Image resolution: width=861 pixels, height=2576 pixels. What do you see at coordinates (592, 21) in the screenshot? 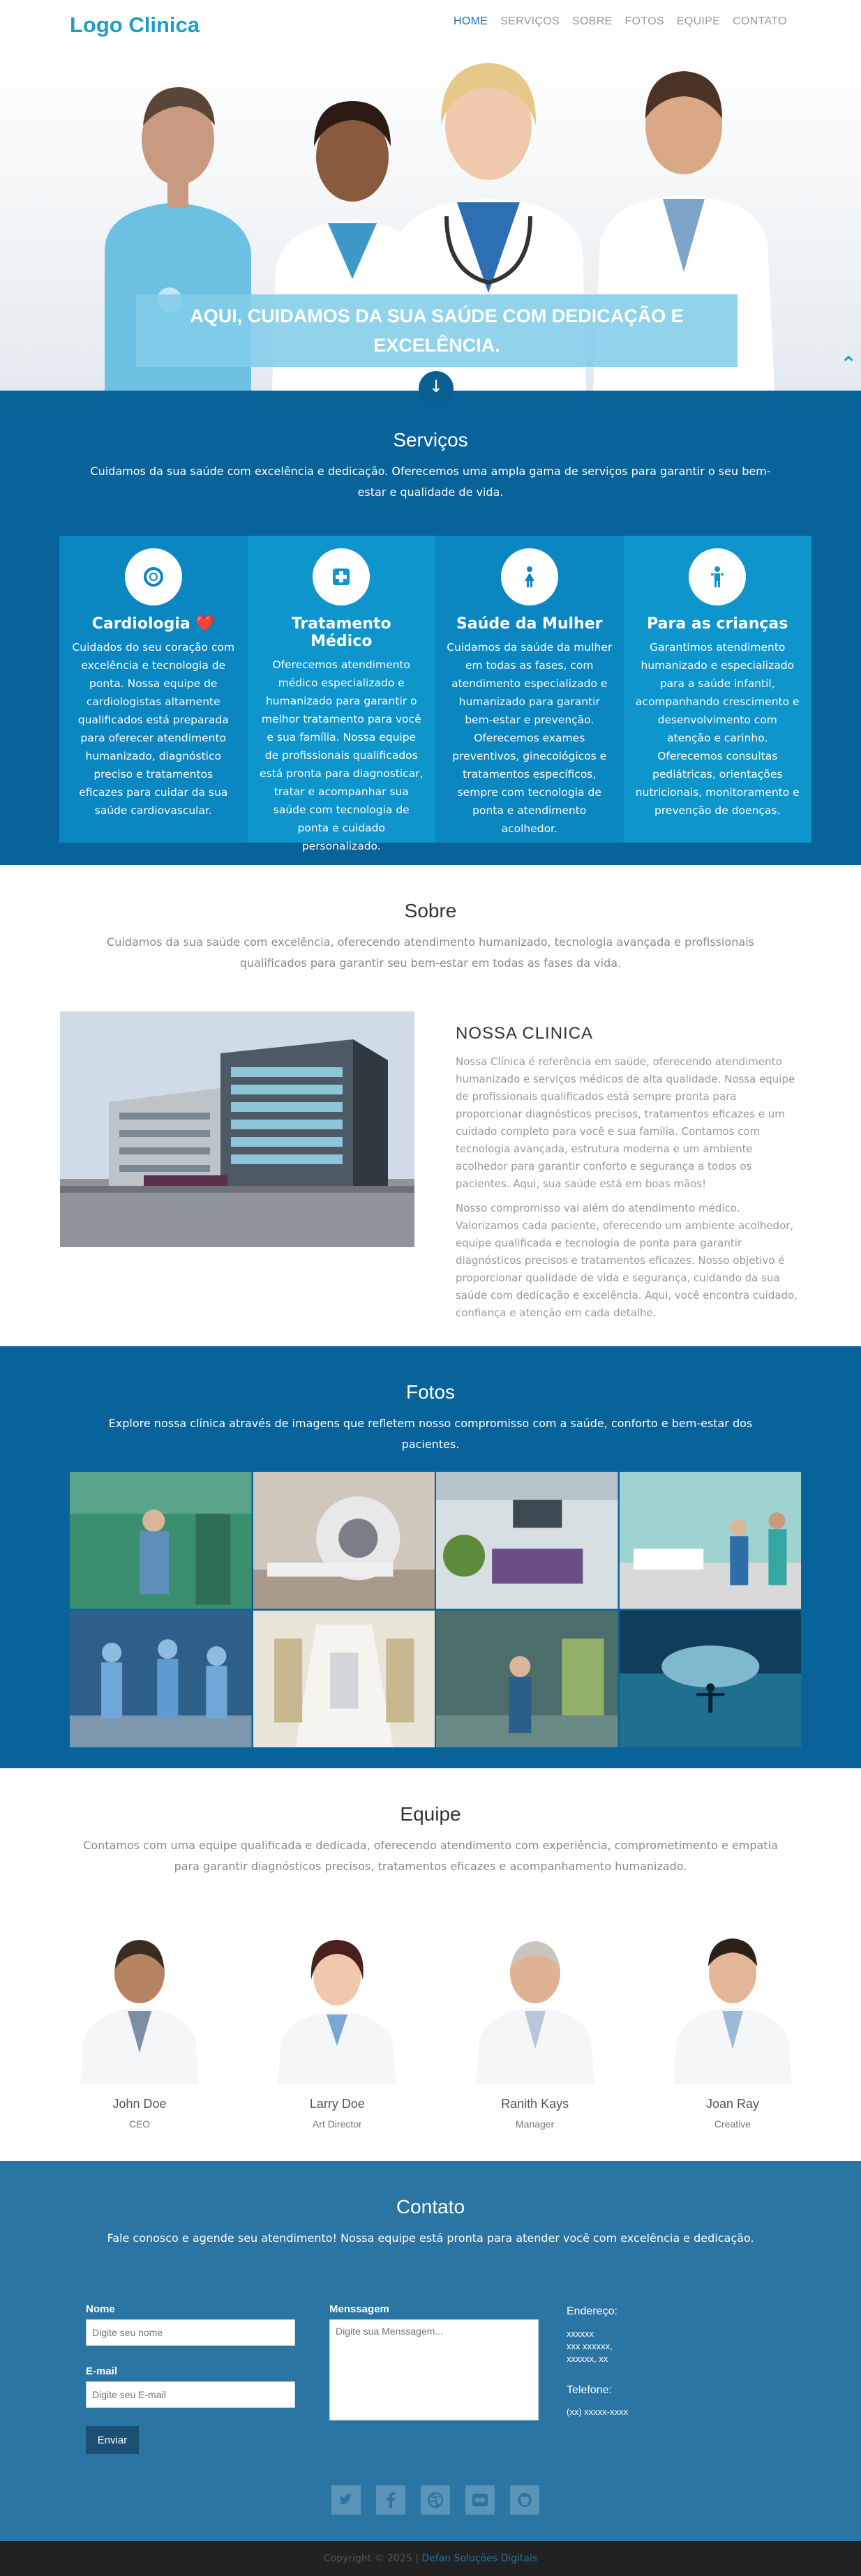
I see `nav-sobre: SOBRE` at bounding box center [592, 21].